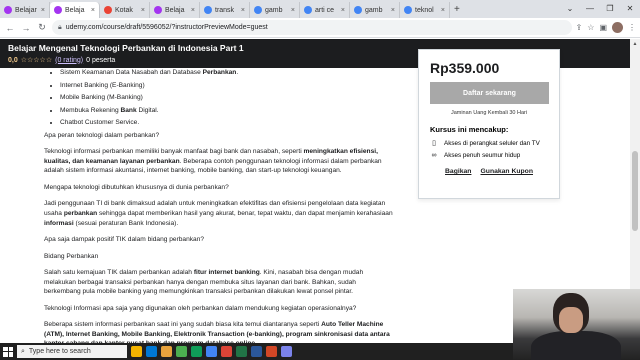  I want to click on windows-taskbar: ⌕ Type here to search, so click(256, 351).